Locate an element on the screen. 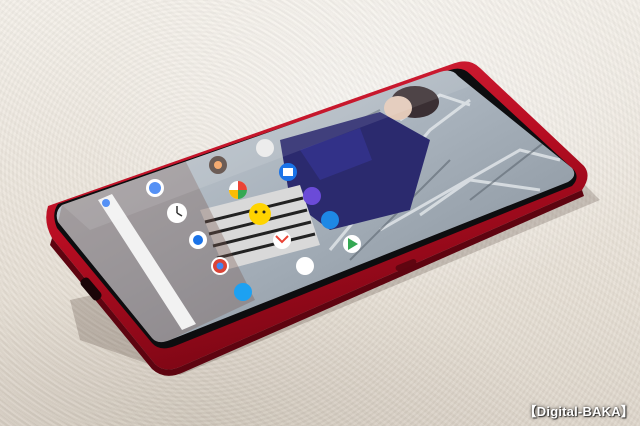 This screenshot has height=426, width=640. twitter-icon is located at coordinates (243, 292).